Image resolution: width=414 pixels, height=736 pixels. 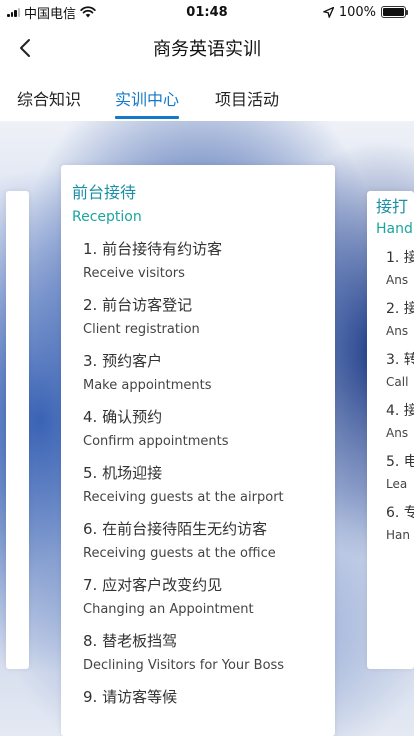 I want to click on lesson-title-cn: 6. 专, so click(x=400, y=513).